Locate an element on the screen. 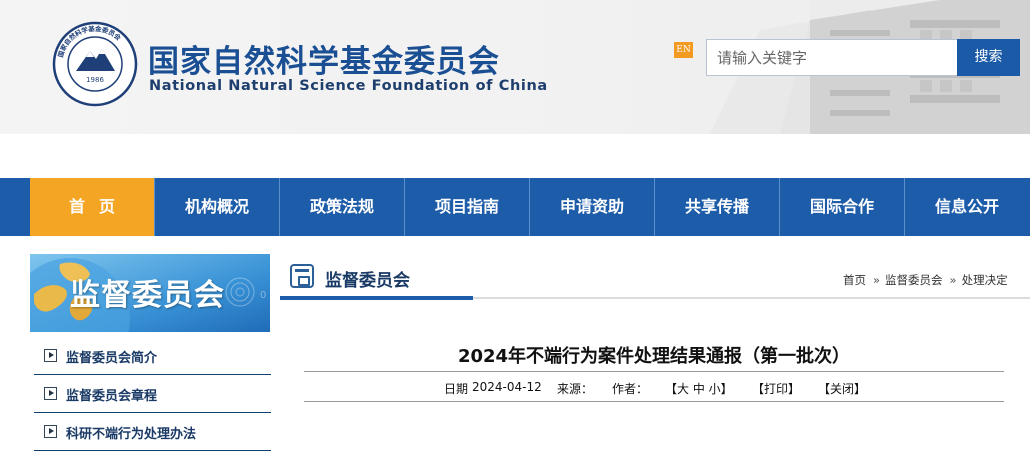 This screenshot has width=1030, height=452. nav-item-international: 国际合作 is located at coordinates (842, 207).